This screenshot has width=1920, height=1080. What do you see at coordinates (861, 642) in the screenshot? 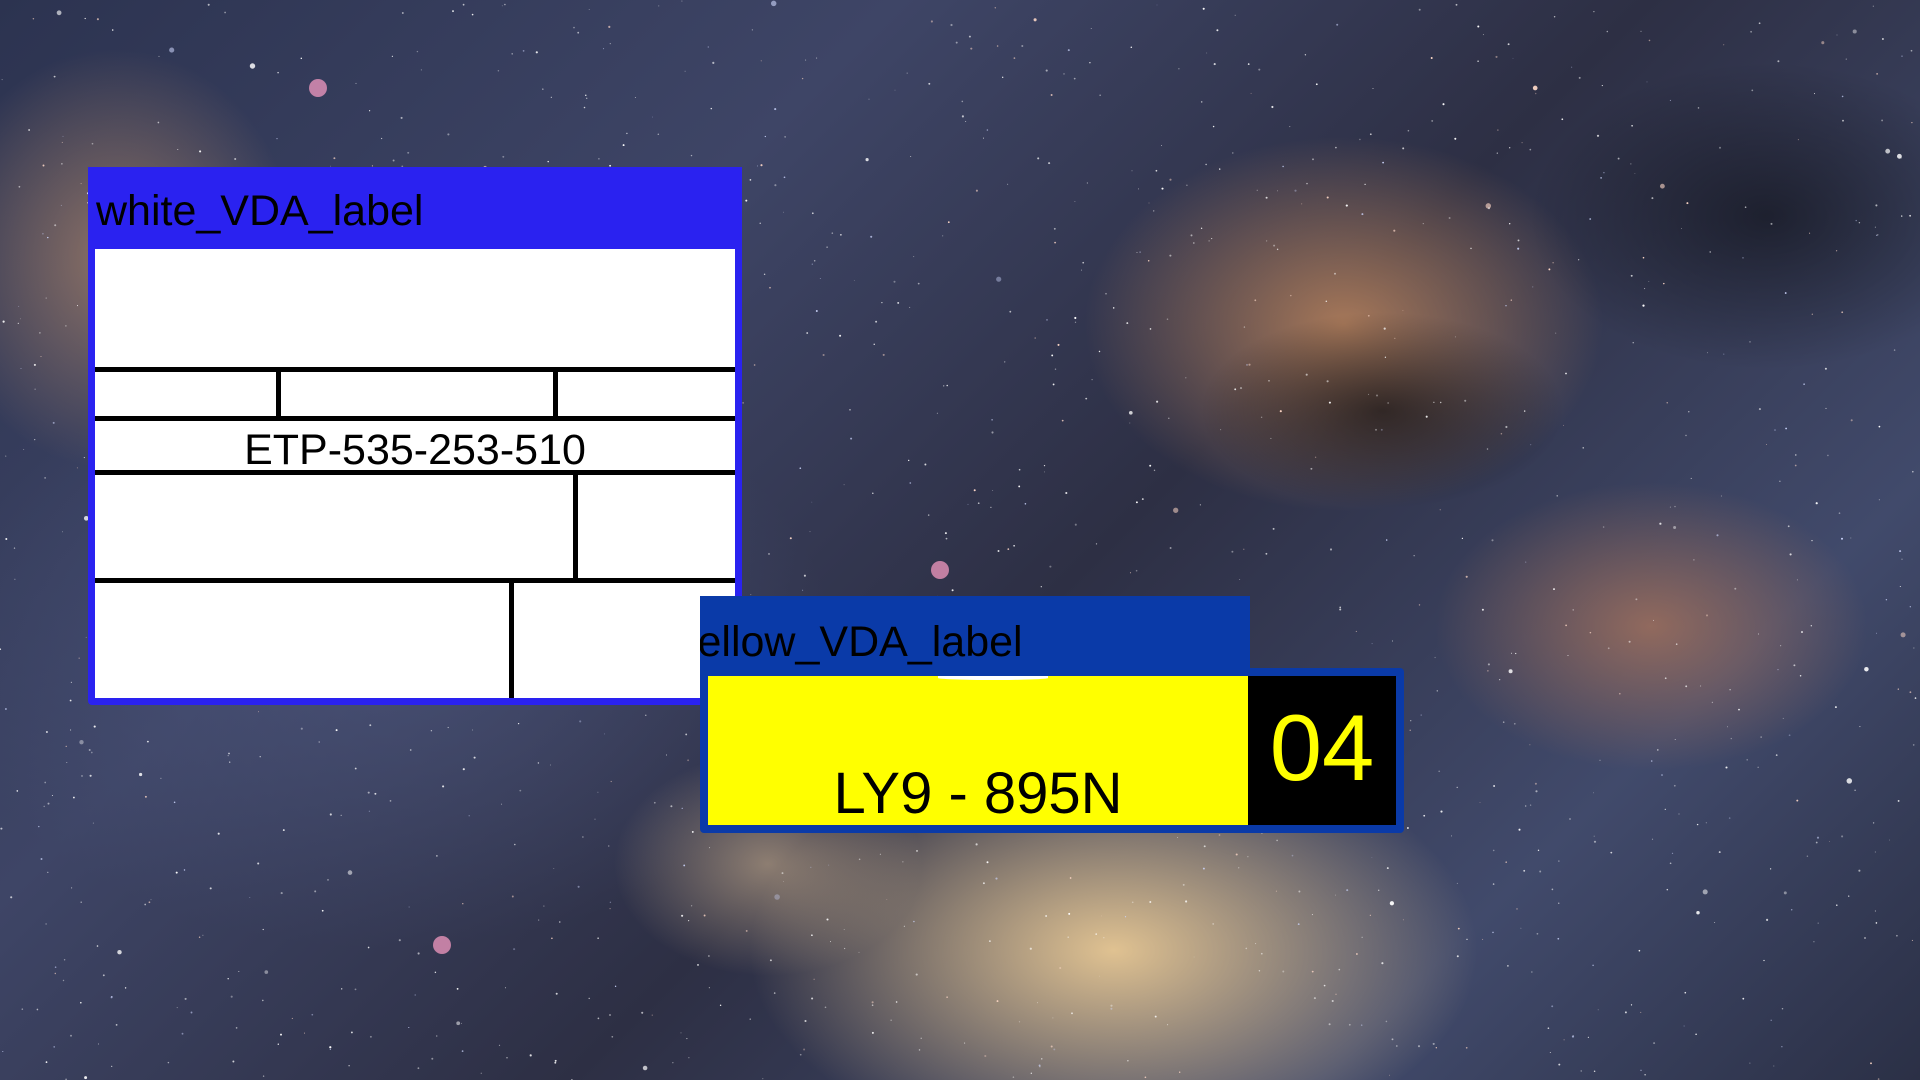
I see `window-title: yellow_VDA_label` at bounding box center [861, 642].